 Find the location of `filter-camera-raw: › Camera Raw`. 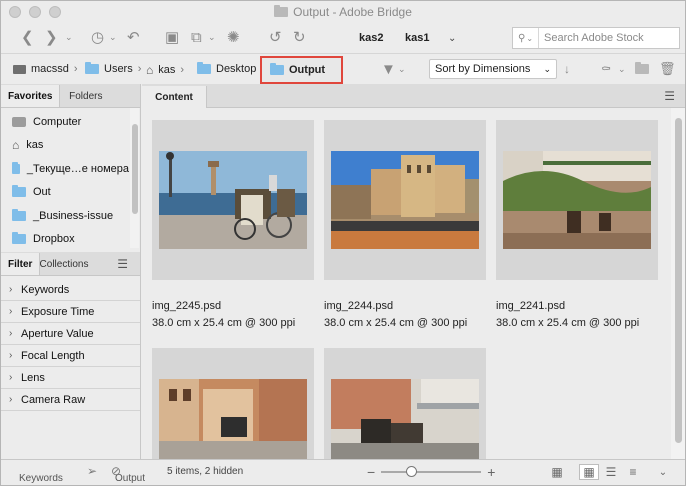

filter-camera-raw: › Camera Raw is located at coordinates (70, 400).